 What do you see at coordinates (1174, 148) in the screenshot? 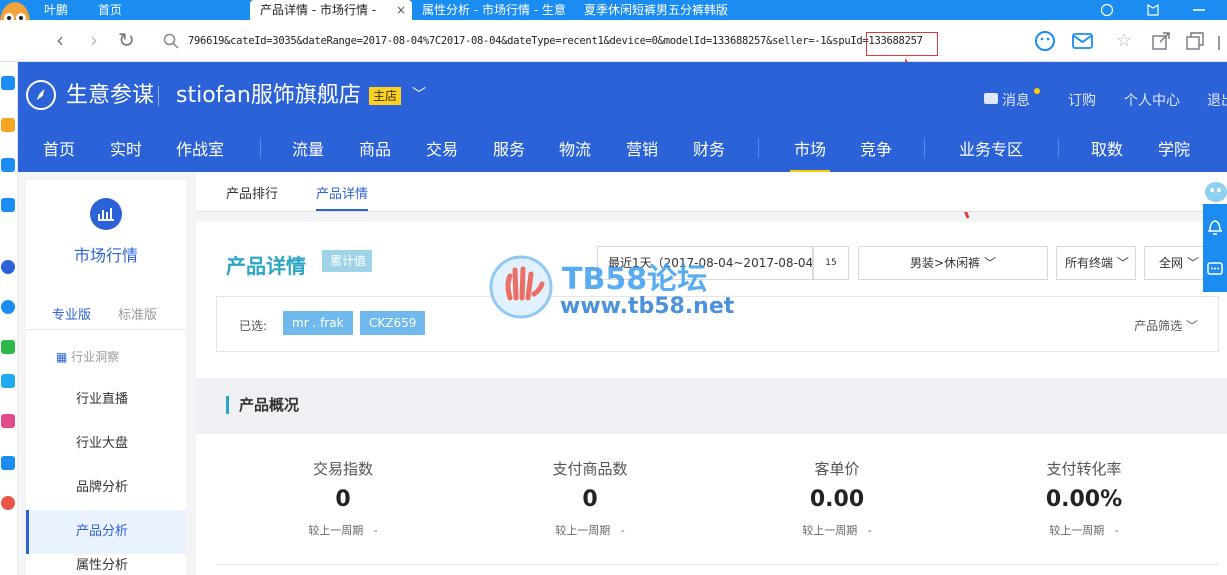
I see `menu-academy: 学院` at bounding box center [1174, 148].